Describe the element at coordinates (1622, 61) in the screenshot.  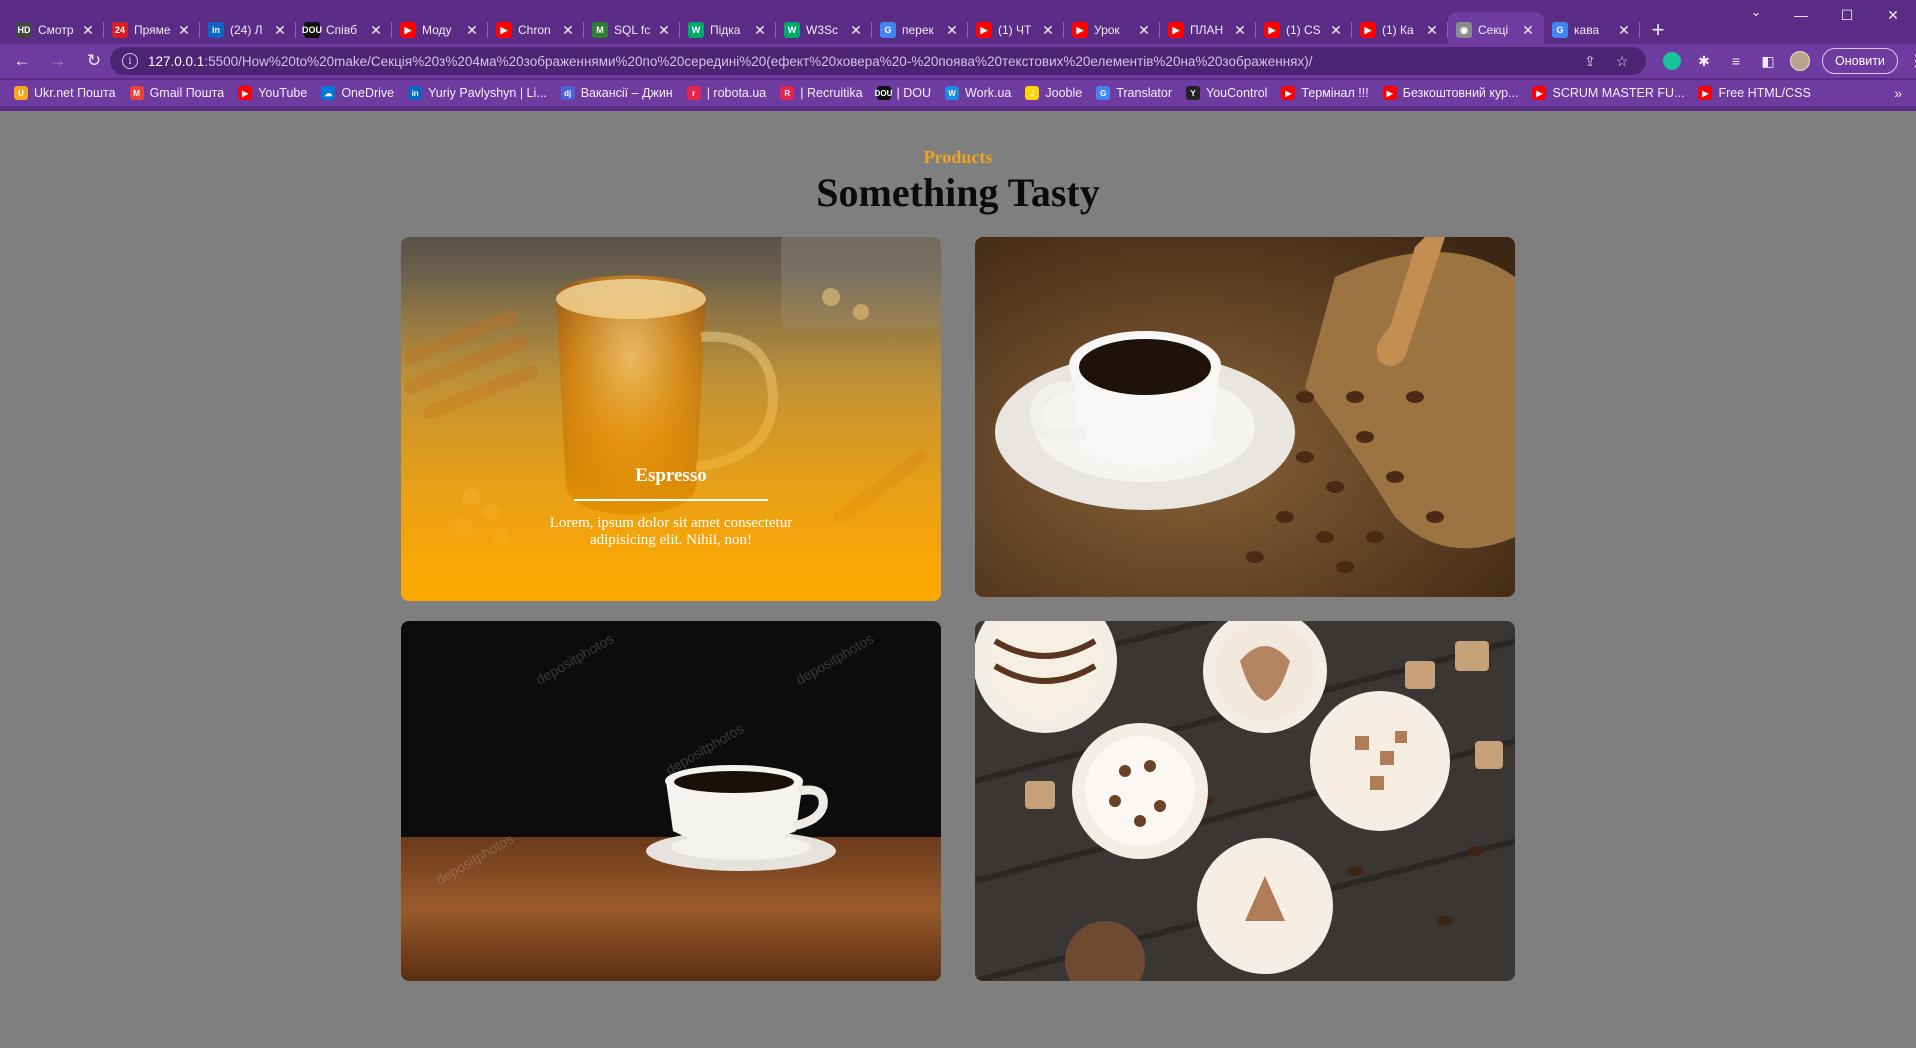
I see `bookmark-star-icon: ☆` at that location.